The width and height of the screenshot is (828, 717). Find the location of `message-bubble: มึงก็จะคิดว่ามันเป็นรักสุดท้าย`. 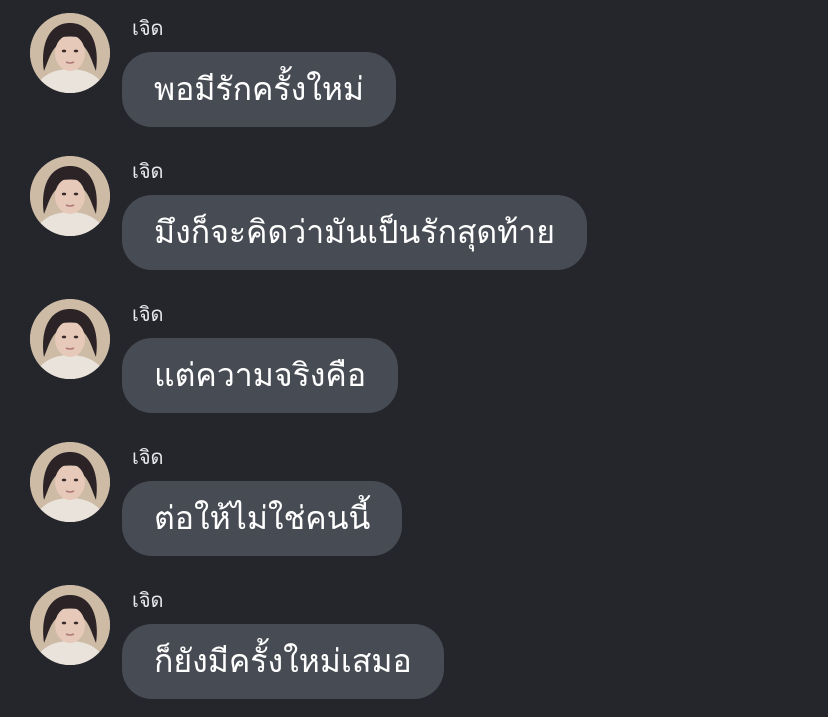

message-bubble: มึงก็จะคิดว่ามันเป็นรักสุดท้าย is located at coordinates (354, 232).